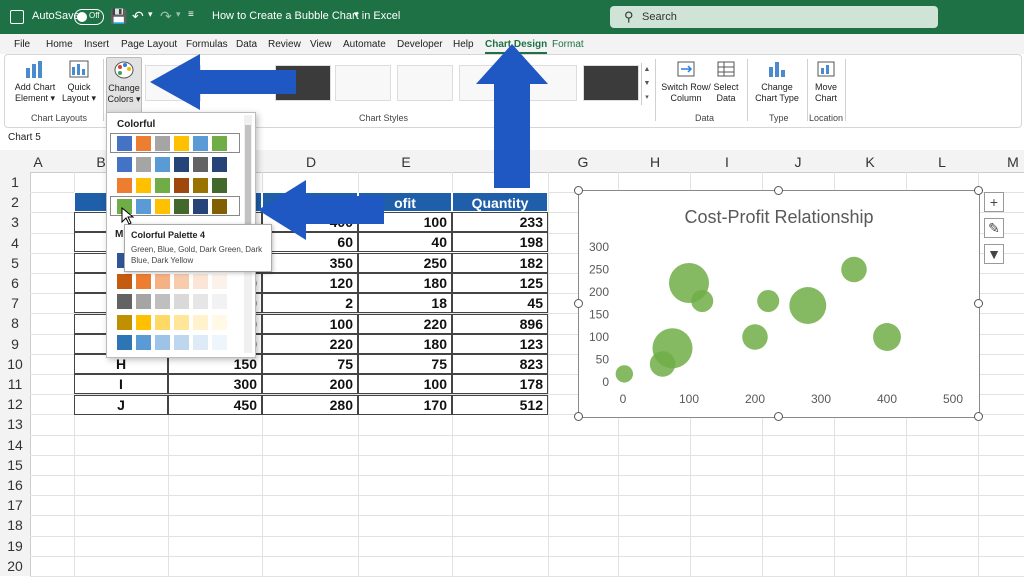 This screenshot has height=577, width=1024. Describe the element at coordinates (166, 16) in the screenshot. I see `redo-icon: ↷` at that location.